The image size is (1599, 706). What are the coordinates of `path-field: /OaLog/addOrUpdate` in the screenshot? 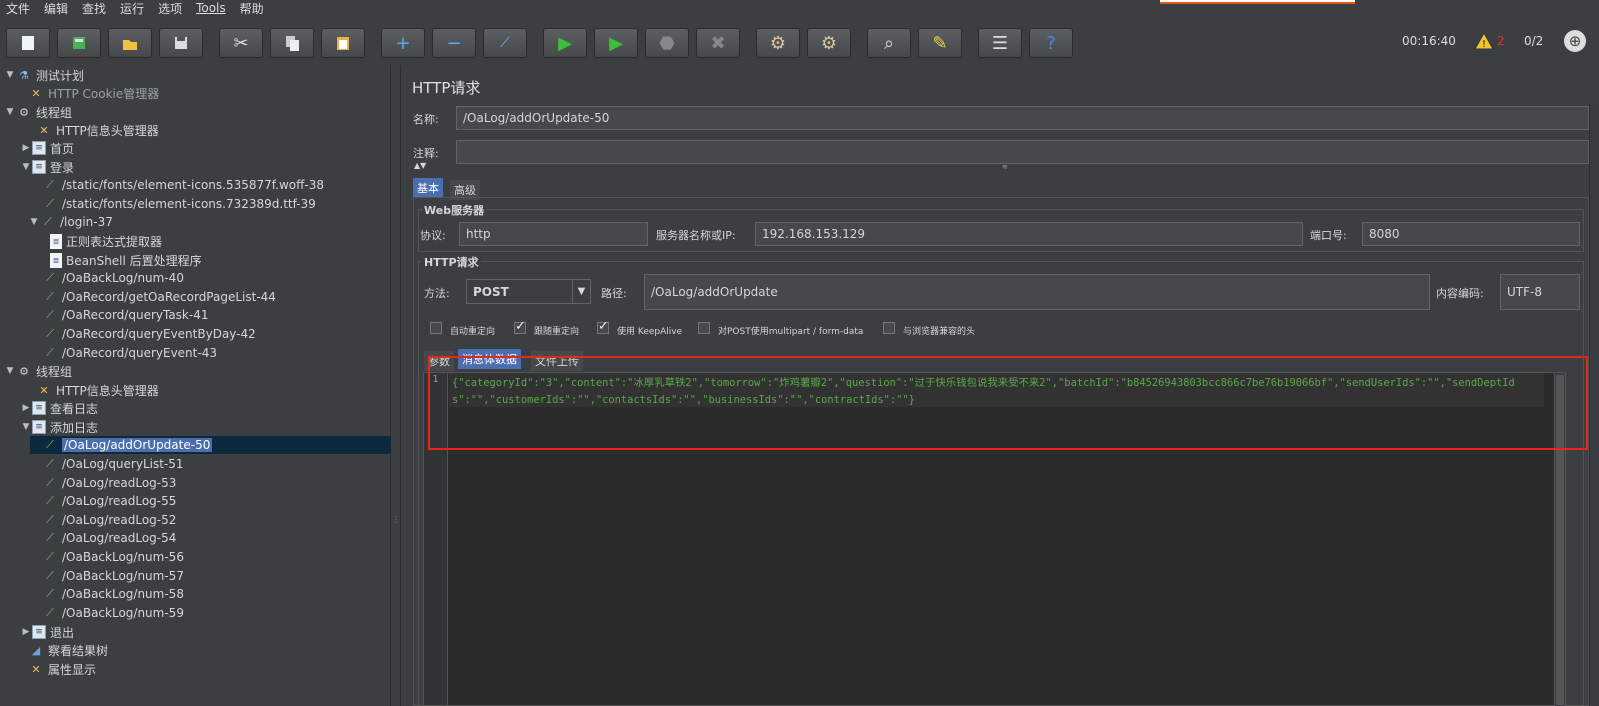 It's located at (1037, 292).